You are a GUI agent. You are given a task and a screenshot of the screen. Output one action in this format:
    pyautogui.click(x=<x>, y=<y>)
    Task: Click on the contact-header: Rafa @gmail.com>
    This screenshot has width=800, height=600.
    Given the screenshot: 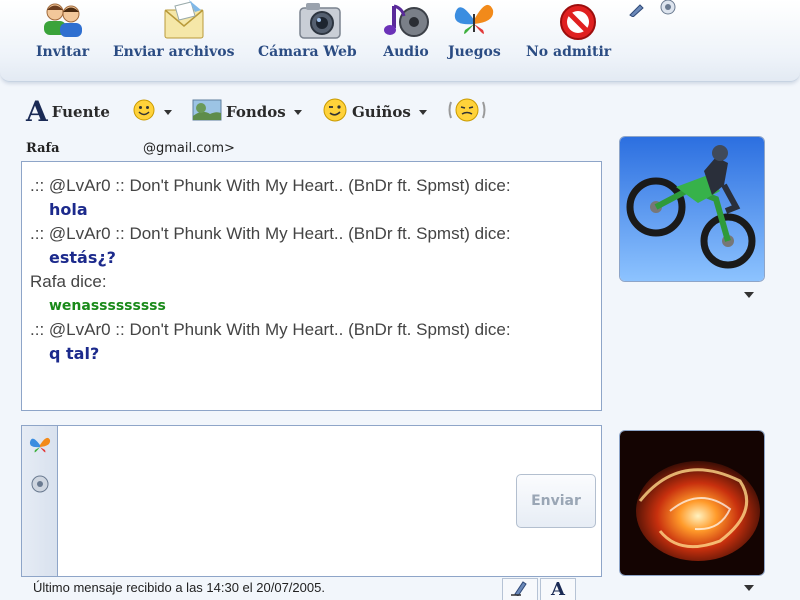 What is the action you would take?
    pyautogui.click(x=306, y=150)
    